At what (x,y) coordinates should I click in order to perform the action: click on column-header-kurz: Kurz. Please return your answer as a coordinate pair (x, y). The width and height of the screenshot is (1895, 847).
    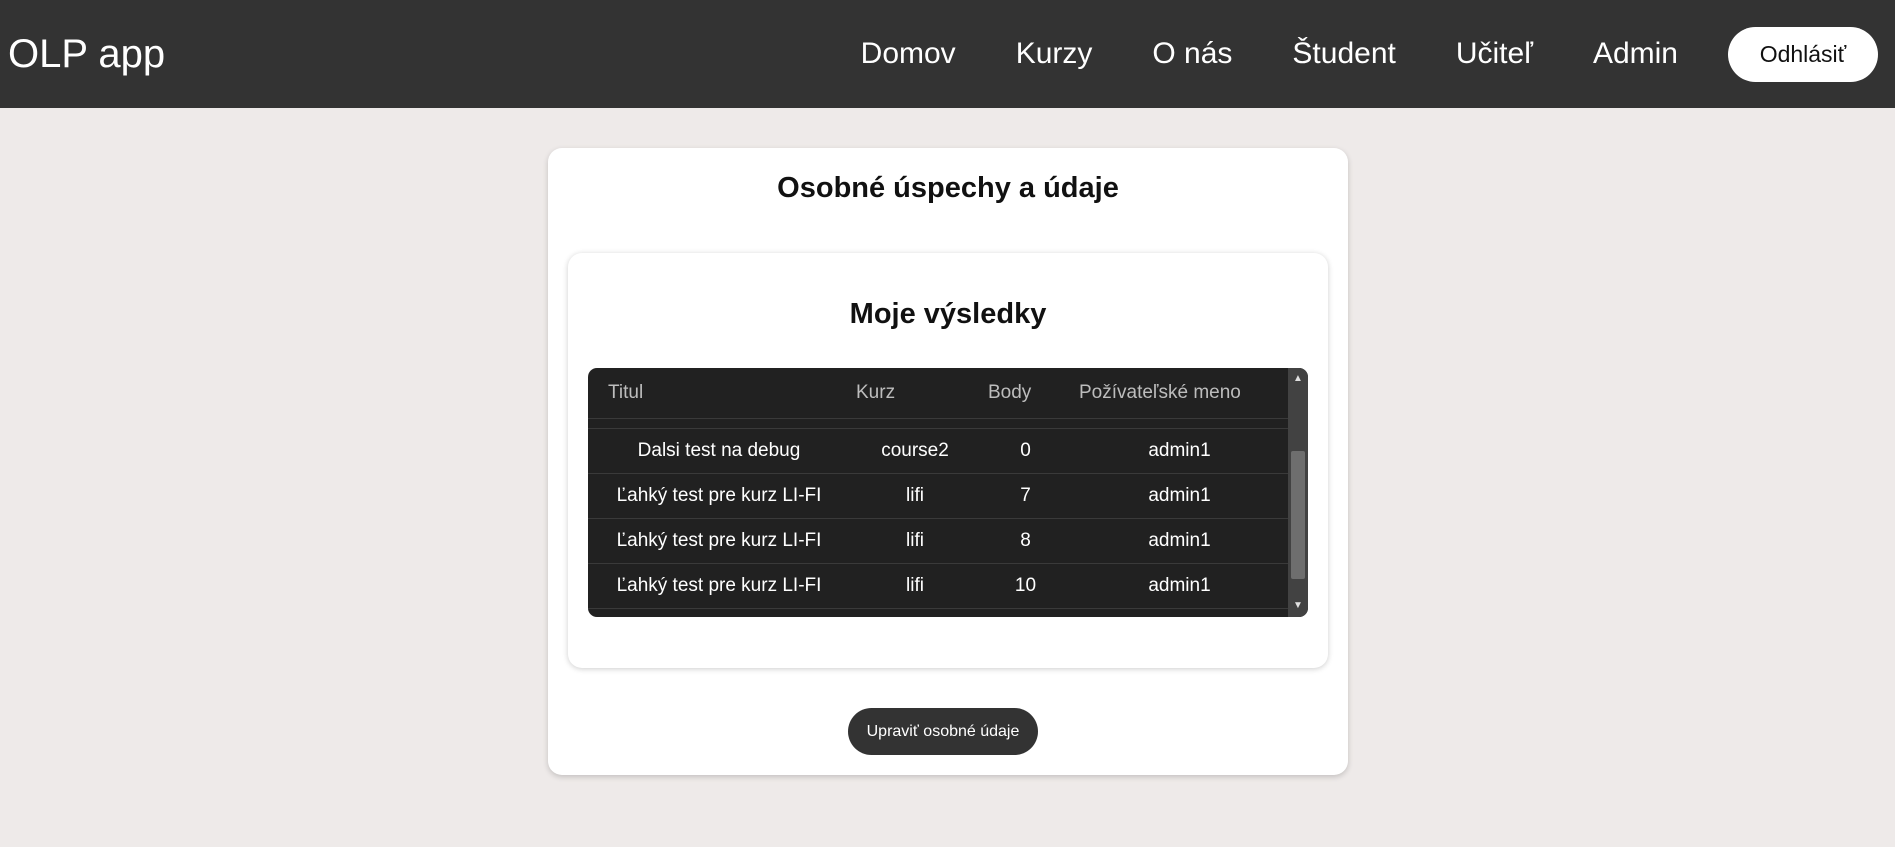
    Looking at the image, I should click on (915, 393).